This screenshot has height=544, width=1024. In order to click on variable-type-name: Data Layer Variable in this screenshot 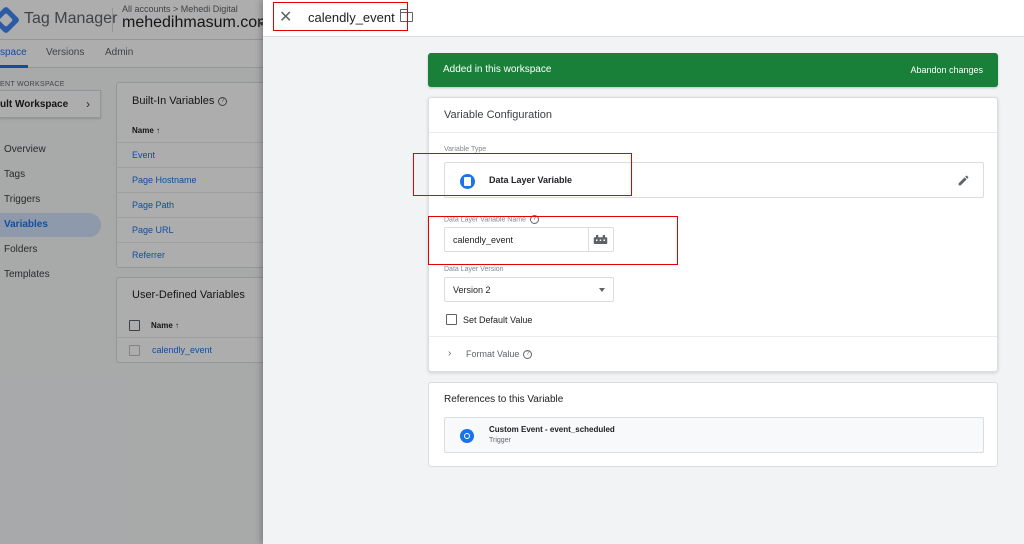, I will do `click(531, 180)`.